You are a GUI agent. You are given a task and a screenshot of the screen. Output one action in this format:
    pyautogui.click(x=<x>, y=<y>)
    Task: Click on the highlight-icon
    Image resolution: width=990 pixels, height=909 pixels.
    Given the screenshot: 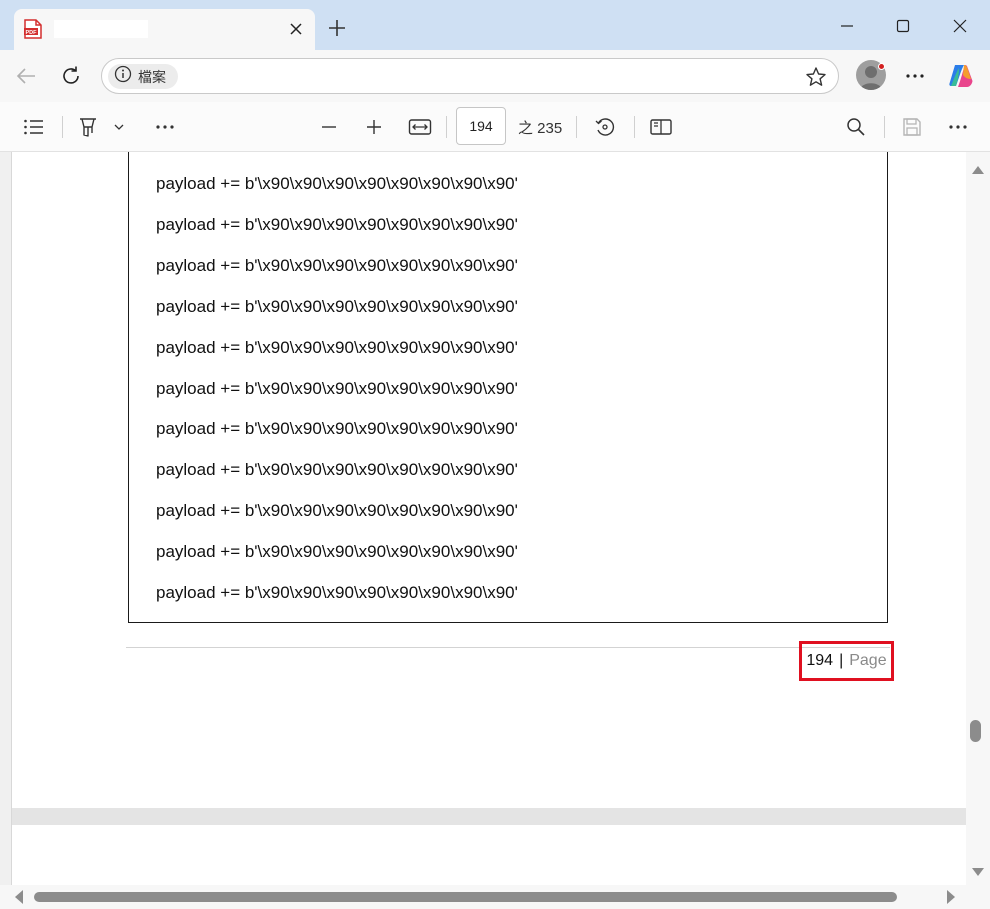 What is the action you would take?
    pyautogui.click(x=88, y=127)
    